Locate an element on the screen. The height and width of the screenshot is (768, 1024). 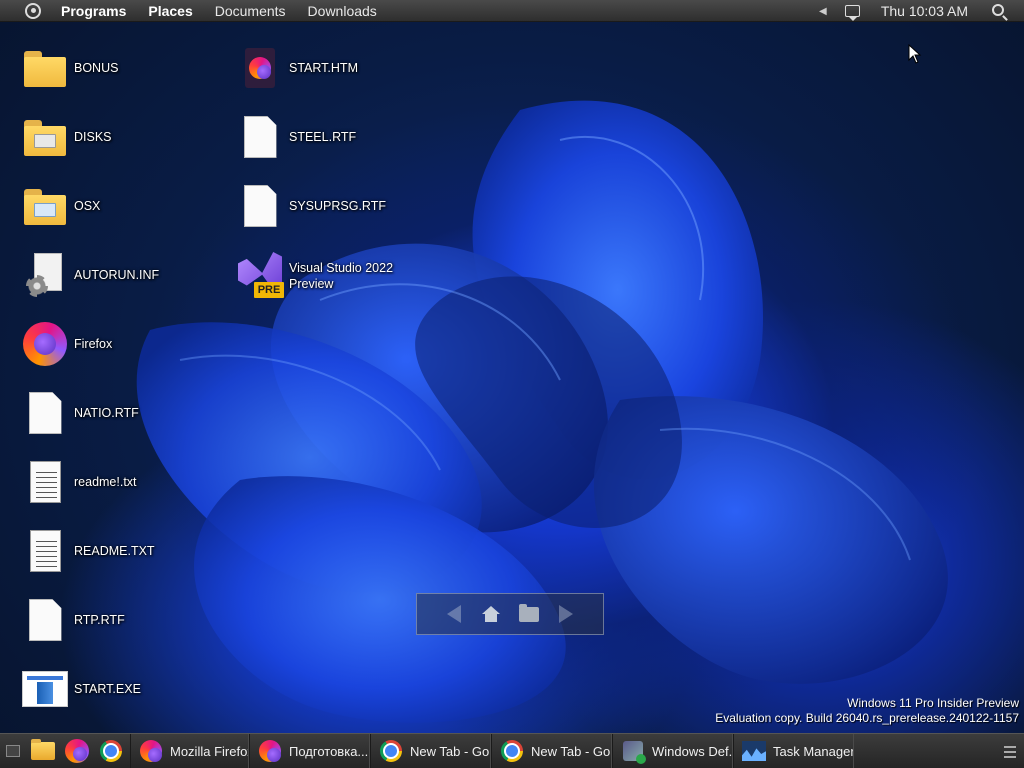
notification-icon is located at coordinates (853, 11).